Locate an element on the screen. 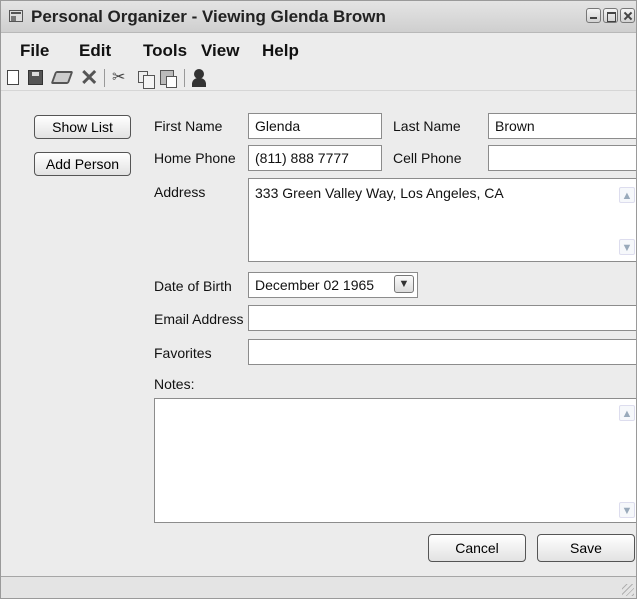 The height and width of the screenshot is (599, 637). minimize-button is located at coordinates (593, 15).